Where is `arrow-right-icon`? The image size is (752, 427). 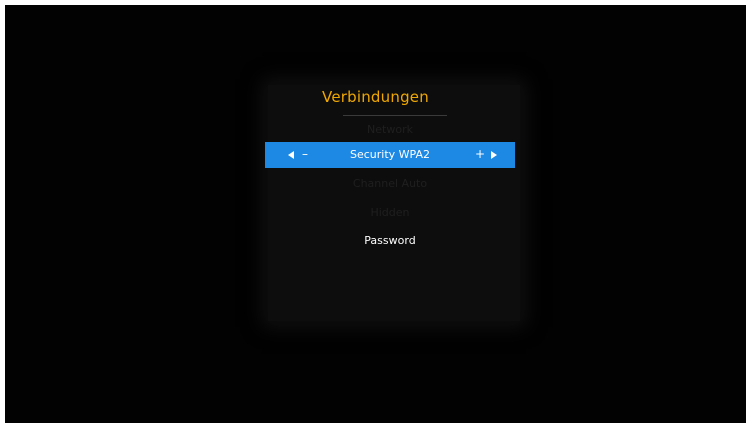
arrow-right-icon is located at coordinates (494, 155).